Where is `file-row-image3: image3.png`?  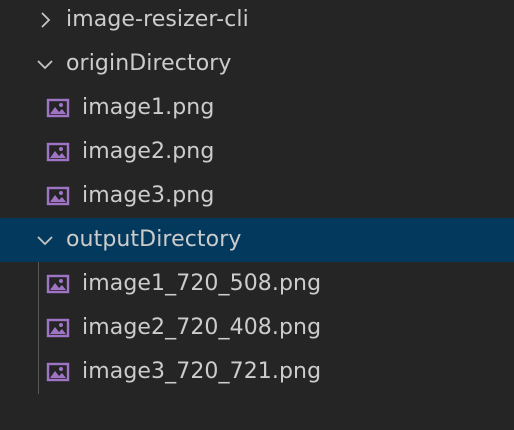 file-row-image3: image3.png is located at coordinates (257, 196).